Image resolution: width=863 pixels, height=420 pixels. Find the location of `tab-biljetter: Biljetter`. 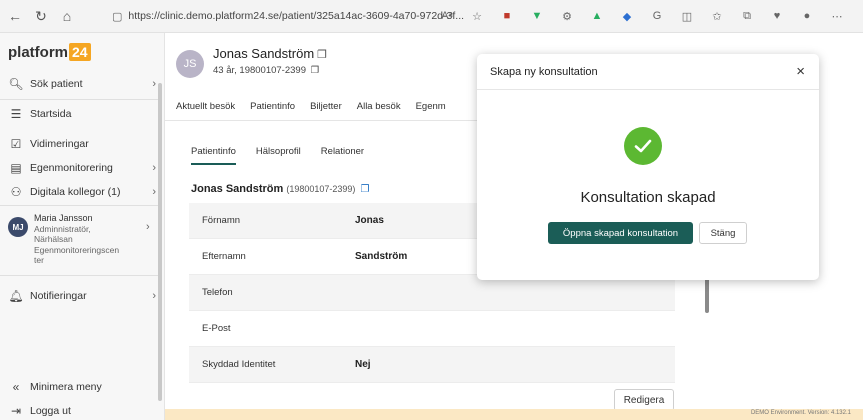

tab-biljetter: Biljetter is located at coordinates (326, 106).